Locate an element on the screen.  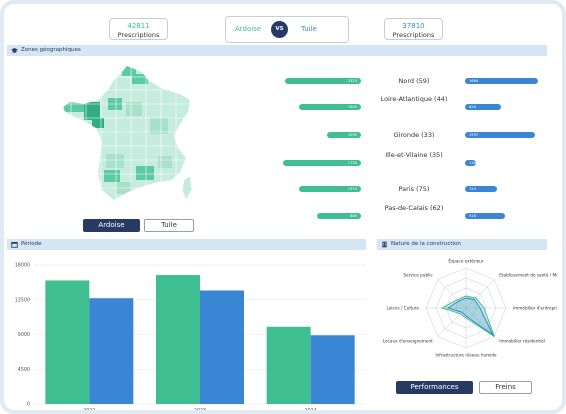
tuile-rank-value: 118 is located at coordinates (472, 163).